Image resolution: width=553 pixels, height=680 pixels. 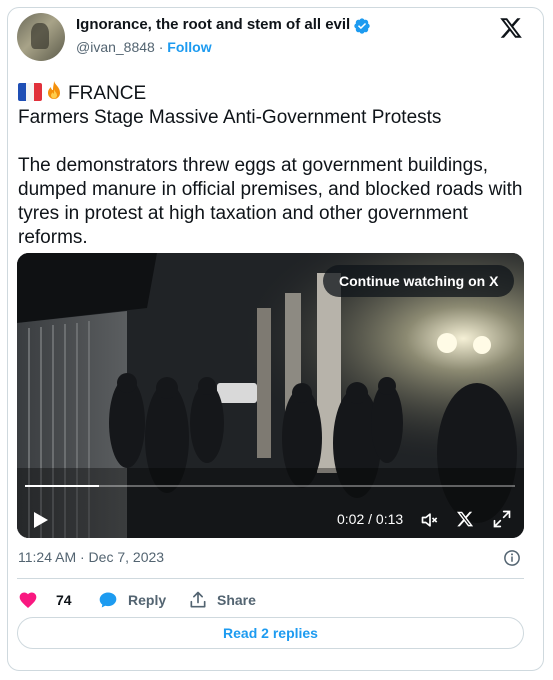 What do you see at coordinates (147, 600) in the screenshot?
I see `reply-label: Reply` at bounding box center [147, 600].